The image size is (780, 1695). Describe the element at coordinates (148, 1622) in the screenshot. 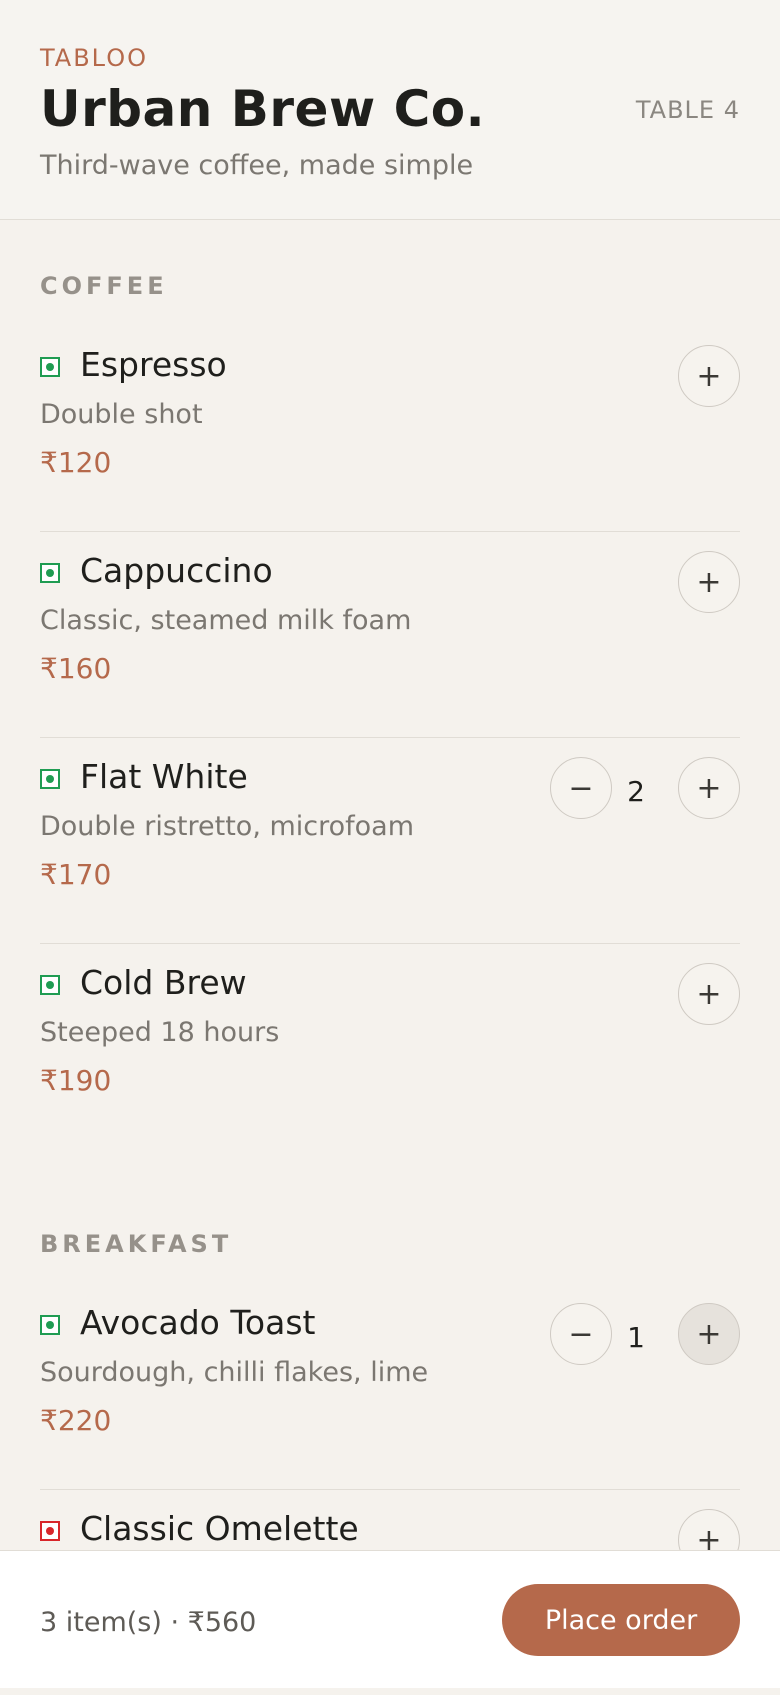

I see `order-summary: 3 item(s) · ₹560` at that location.